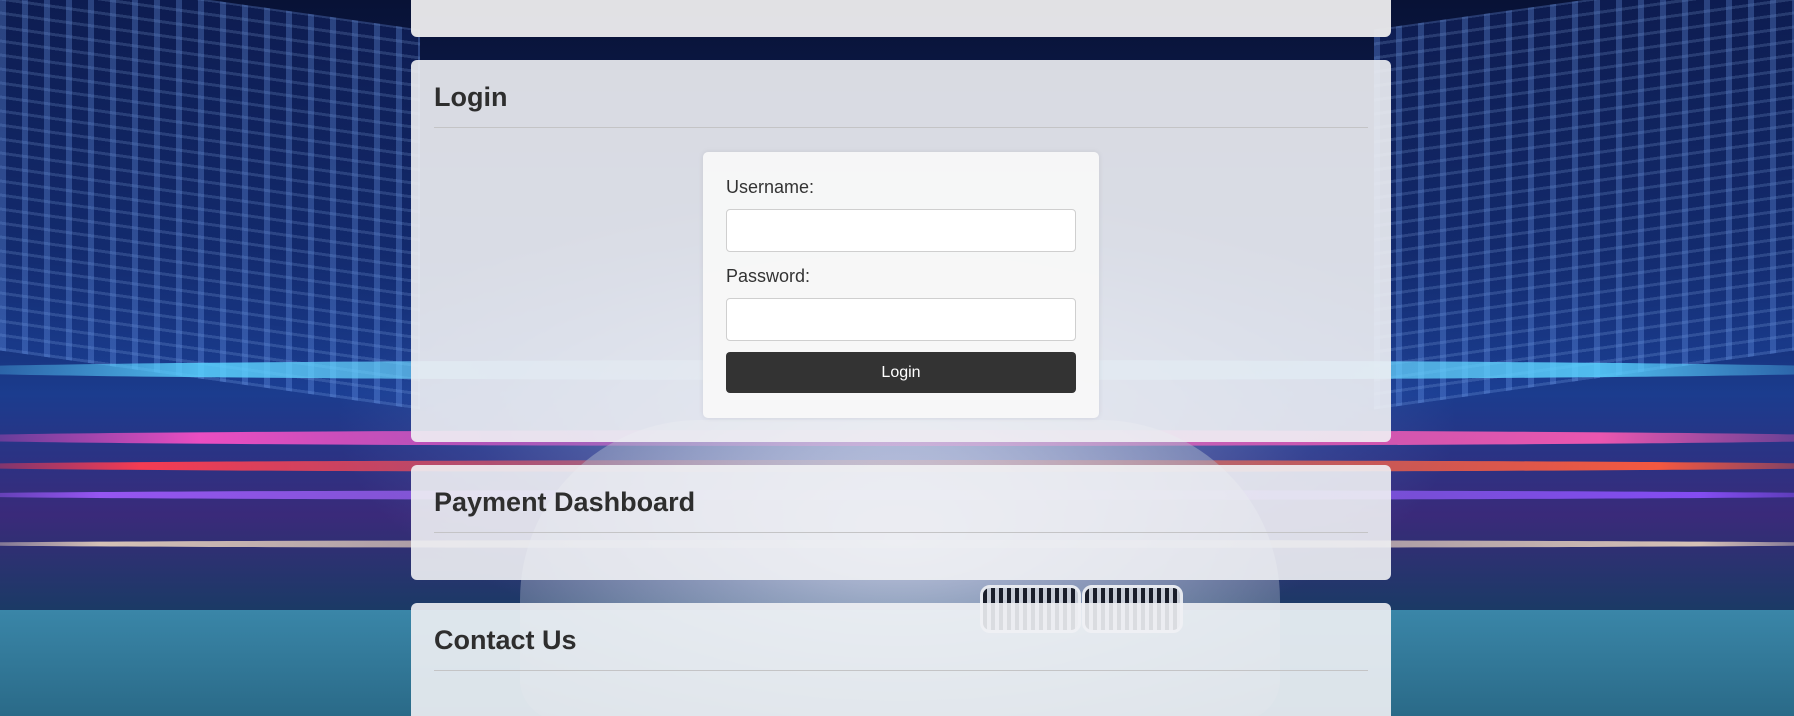 This screenshot has height=716, width=1794. I want to click on city-buildings-right, so click(1584, 205).